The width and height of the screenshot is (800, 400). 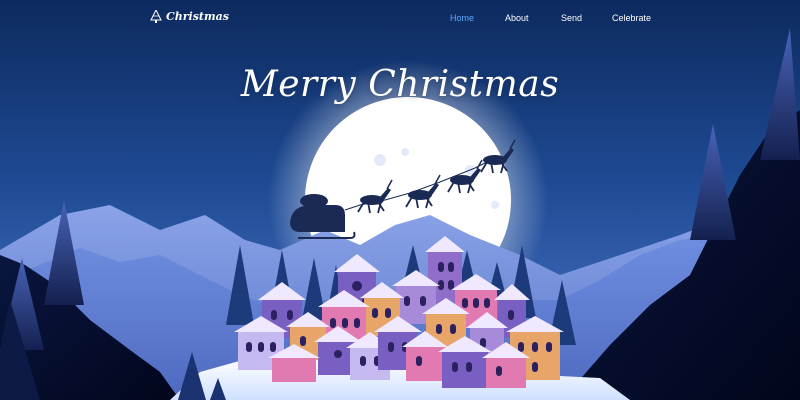 I want to click on nav-link-home: Home, so click(x=462, y=18).